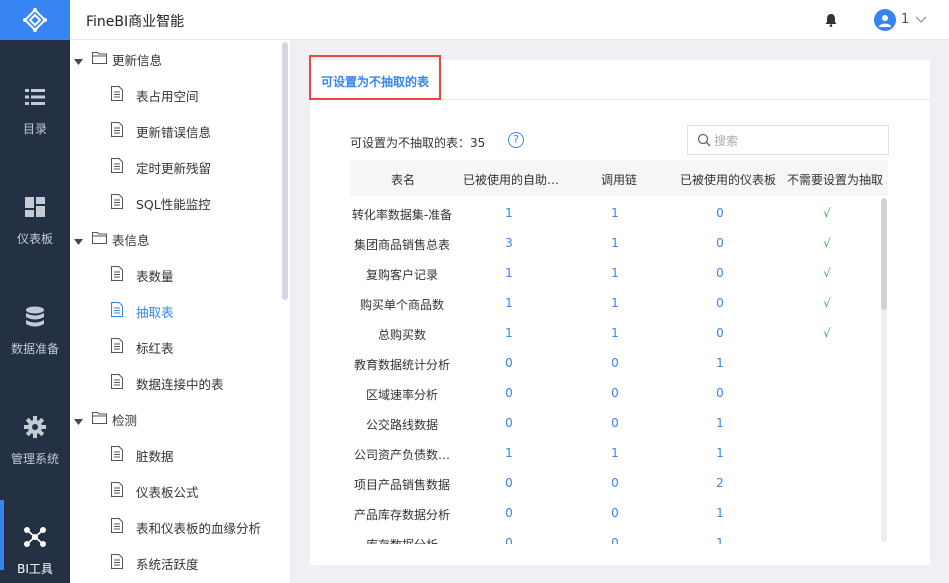 Image resolution: width=949 pixels, height=583 pixels. What do you see at coordinates (418, 143) in the screenshot?
I see `table-count-label: 可设置为不抽取的表：35` at bounding box center [418, 143].